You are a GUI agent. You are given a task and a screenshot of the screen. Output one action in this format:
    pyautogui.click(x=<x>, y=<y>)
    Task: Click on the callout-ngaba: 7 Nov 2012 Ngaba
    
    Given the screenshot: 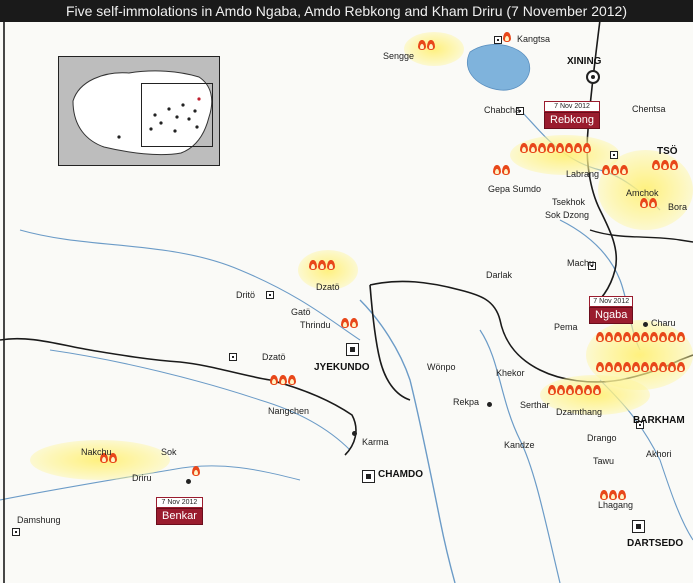 What is the action you would take?
    pyautogui.click(x=611, y=310)
    